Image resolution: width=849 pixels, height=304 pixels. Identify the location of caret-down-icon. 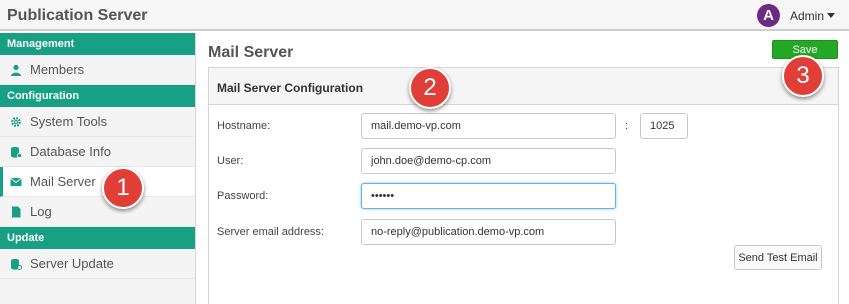
(831, 15).